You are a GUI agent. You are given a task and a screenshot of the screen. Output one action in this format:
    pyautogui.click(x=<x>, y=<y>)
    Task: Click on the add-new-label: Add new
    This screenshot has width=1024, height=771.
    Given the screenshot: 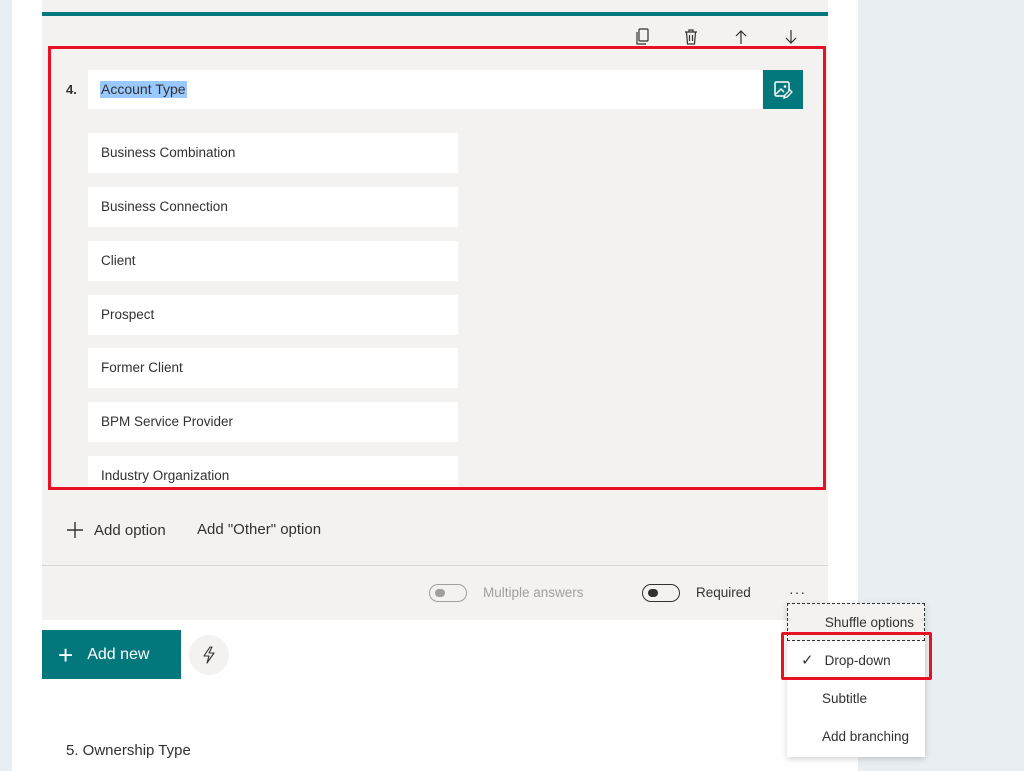 What is the action you would take?
    pyautogui.click(x=118, y=654)
    